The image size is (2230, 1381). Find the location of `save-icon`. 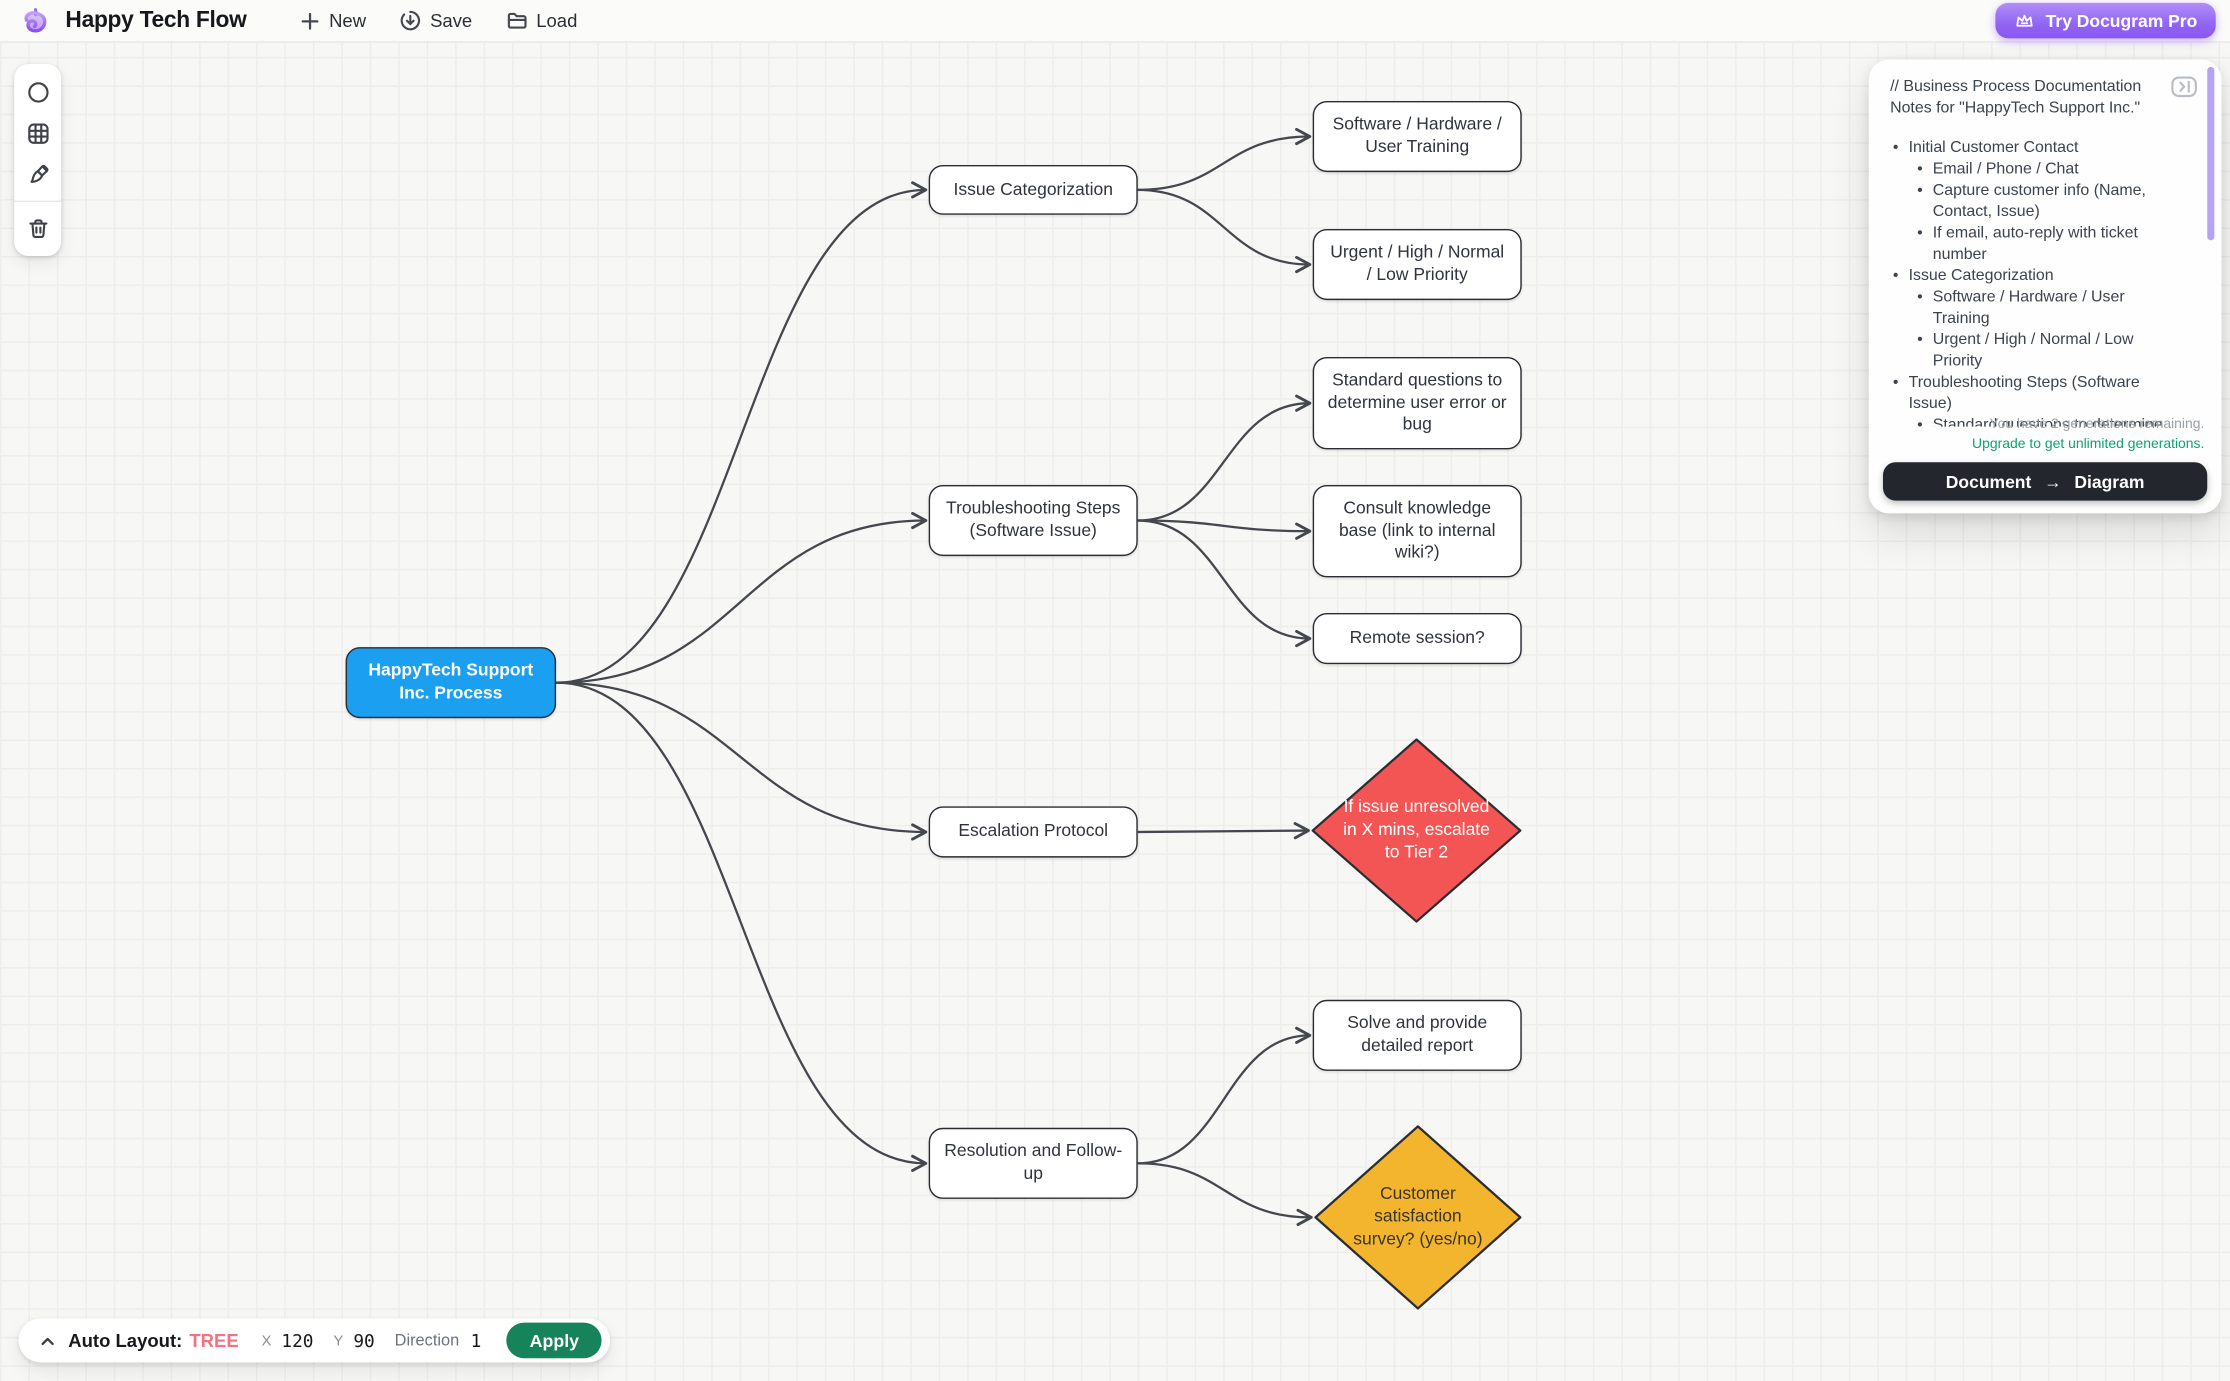

save-icon is located at coordinates (411, 20).